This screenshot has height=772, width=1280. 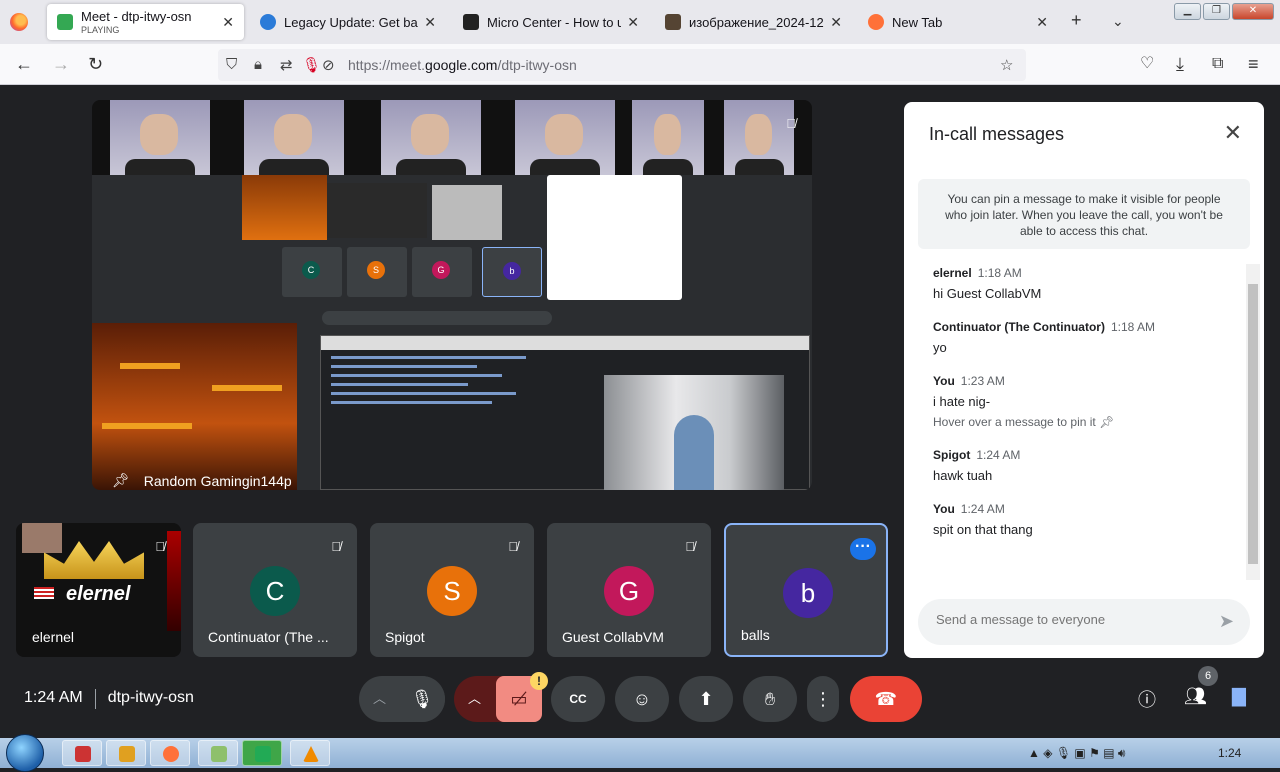 I want to click on tray-icon: ▤, so click(x=1108, y=753).